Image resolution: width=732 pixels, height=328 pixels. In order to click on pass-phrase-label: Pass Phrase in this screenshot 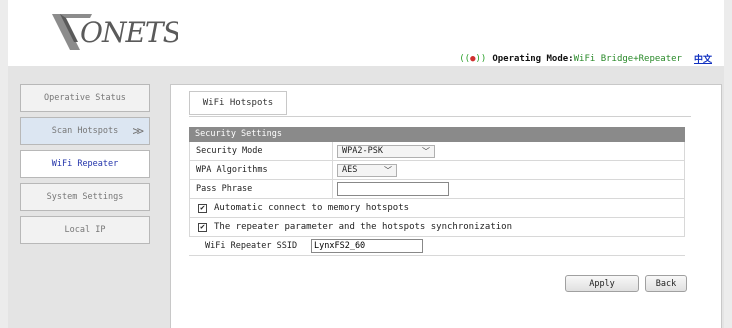, I will do `click(224, 189)`.